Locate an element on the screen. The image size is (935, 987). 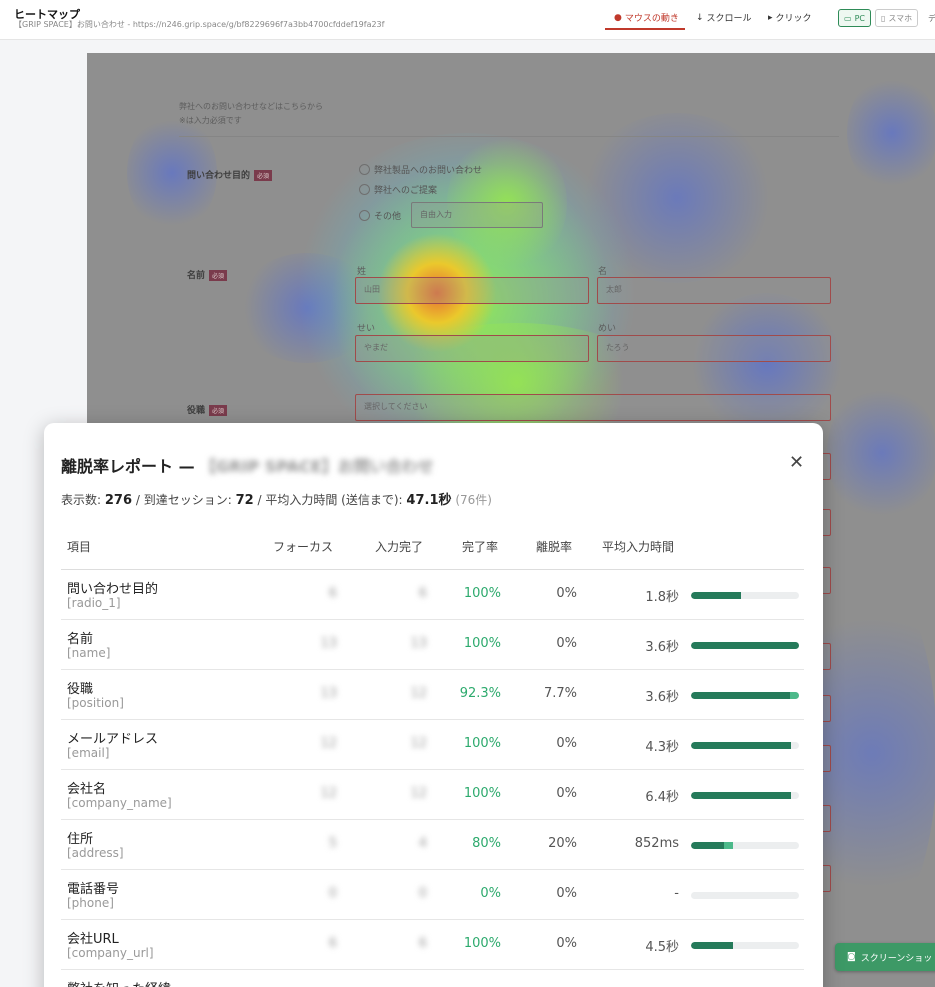
field-name: メールアドレス is located at coordinates (113, 739).